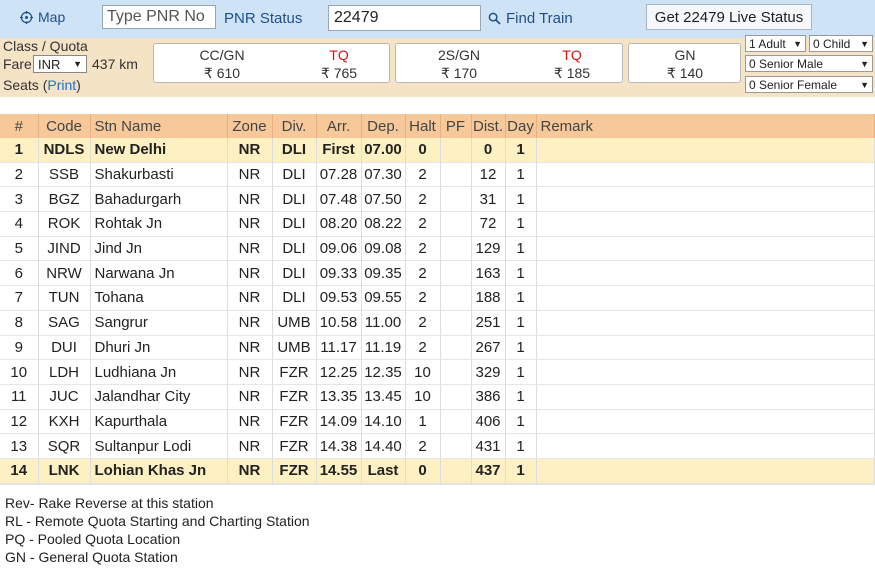 The image size is (875, 583). I want to click on cell-code: SAG, so click(64, 323).